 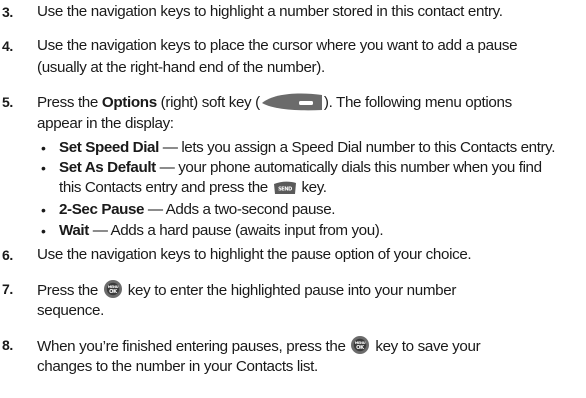 I want to click on step-number: 5., so click(x=7, y=102).